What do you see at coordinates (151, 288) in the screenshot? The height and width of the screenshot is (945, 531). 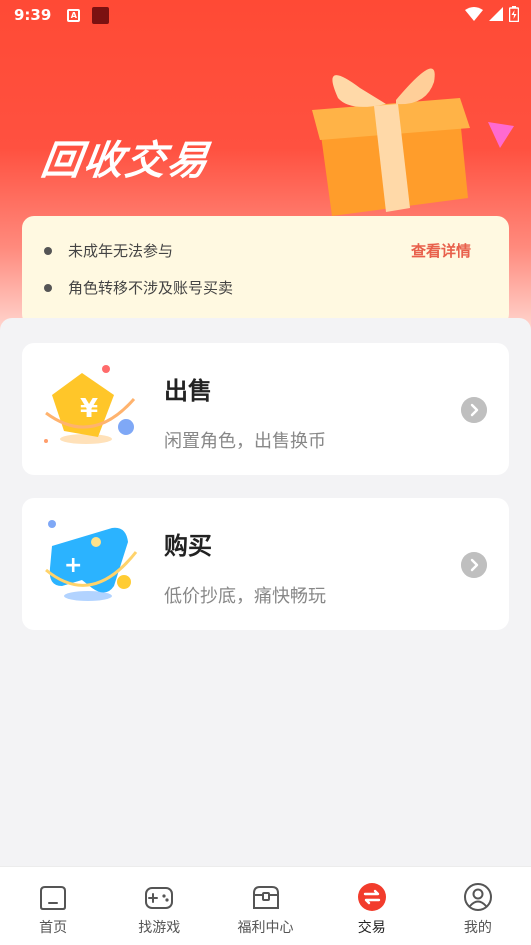 I see `notice-text: 角色转移不涉及账号买卖` at bounding box center [151, 288].